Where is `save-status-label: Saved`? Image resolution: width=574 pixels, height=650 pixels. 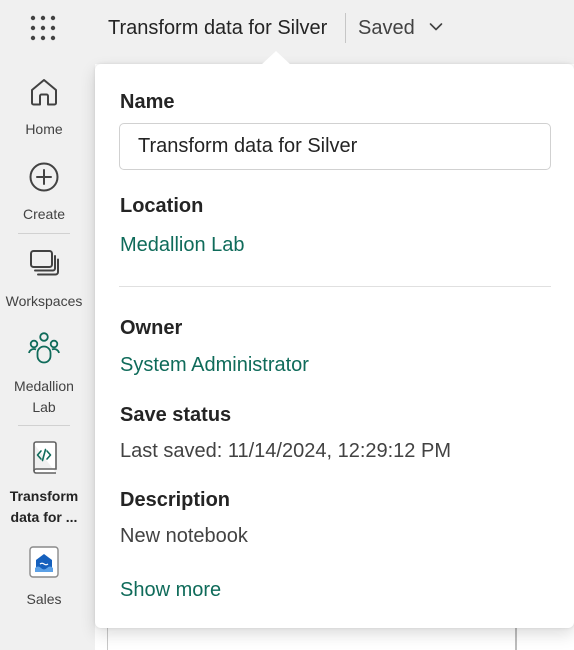 save-status-label: Saved is located at coordinates (386, 27).